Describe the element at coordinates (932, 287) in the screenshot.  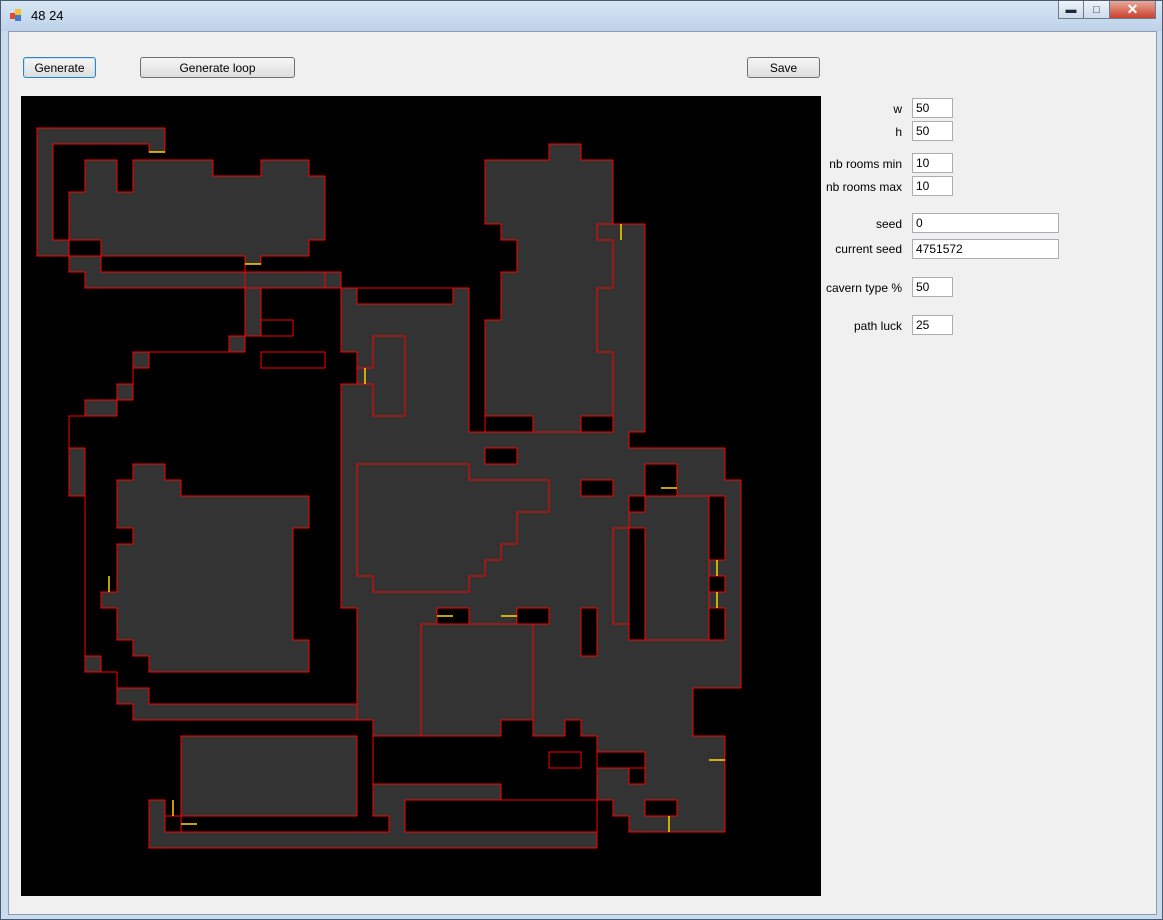
I see `cavern-type-input` at that location.